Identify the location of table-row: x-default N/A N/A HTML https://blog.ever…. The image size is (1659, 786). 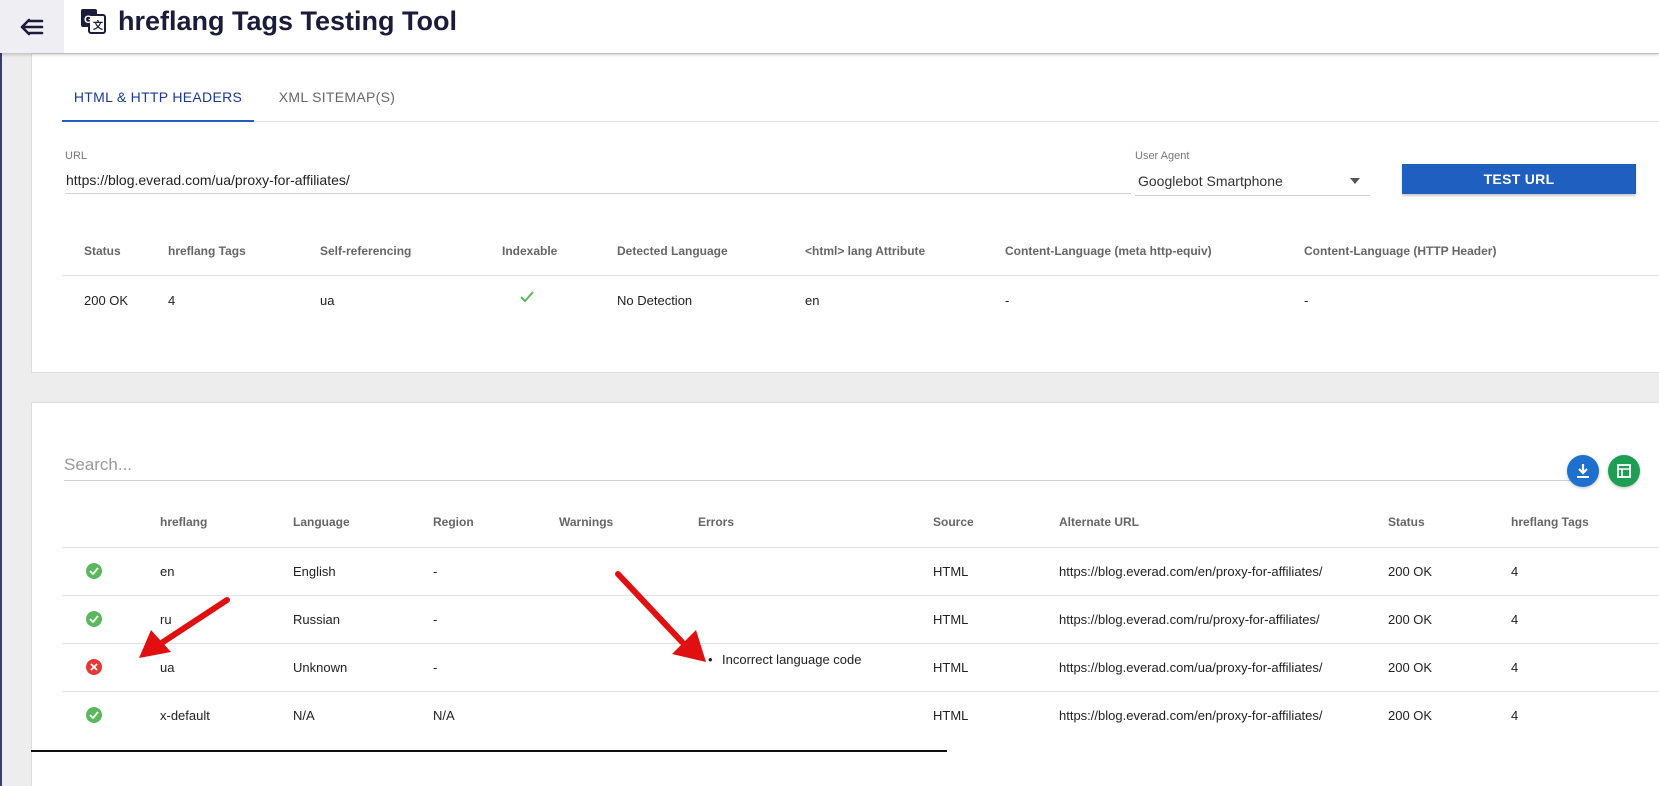
(860, 716).